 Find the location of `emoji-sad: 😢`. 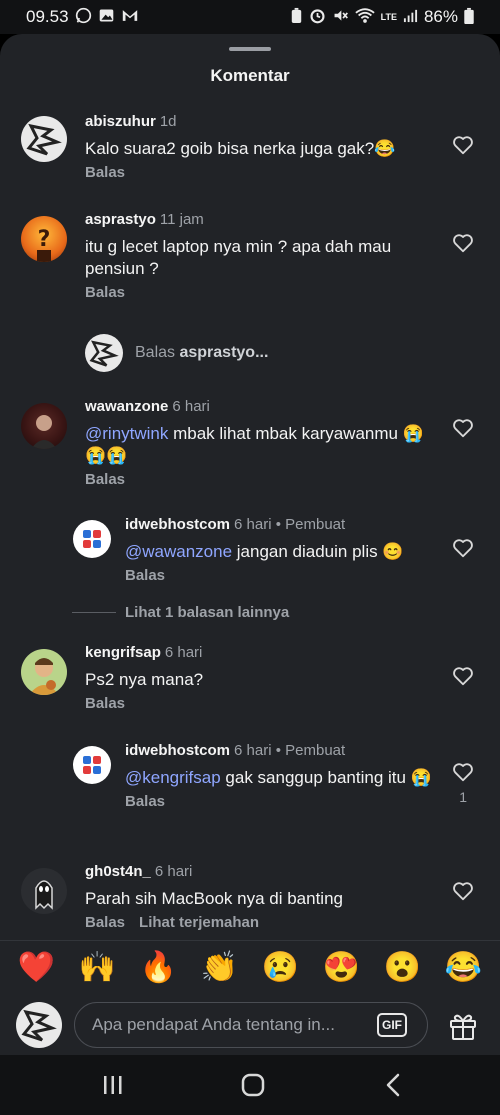

emoji-sad: 😢 is located at coordinates (281, 968).